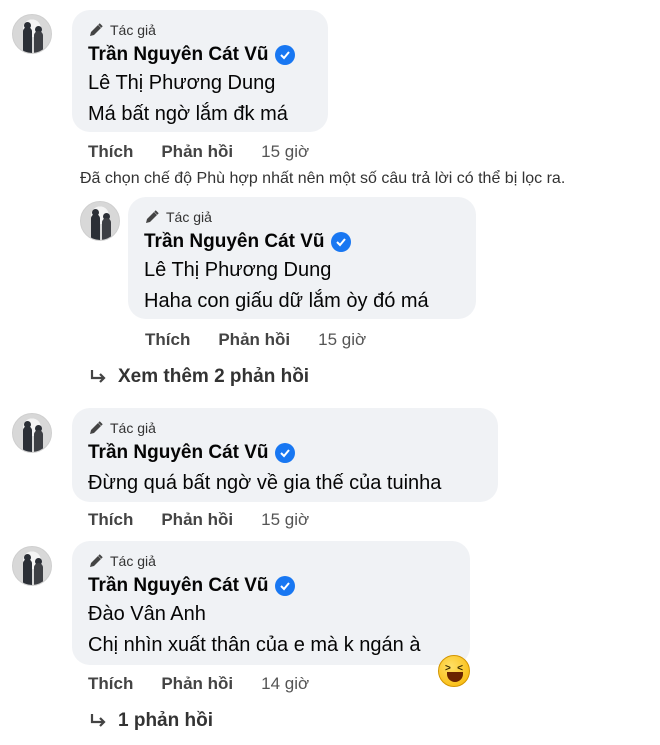  I want to click on mention: Đào Vân Anh, so click(271, 614).